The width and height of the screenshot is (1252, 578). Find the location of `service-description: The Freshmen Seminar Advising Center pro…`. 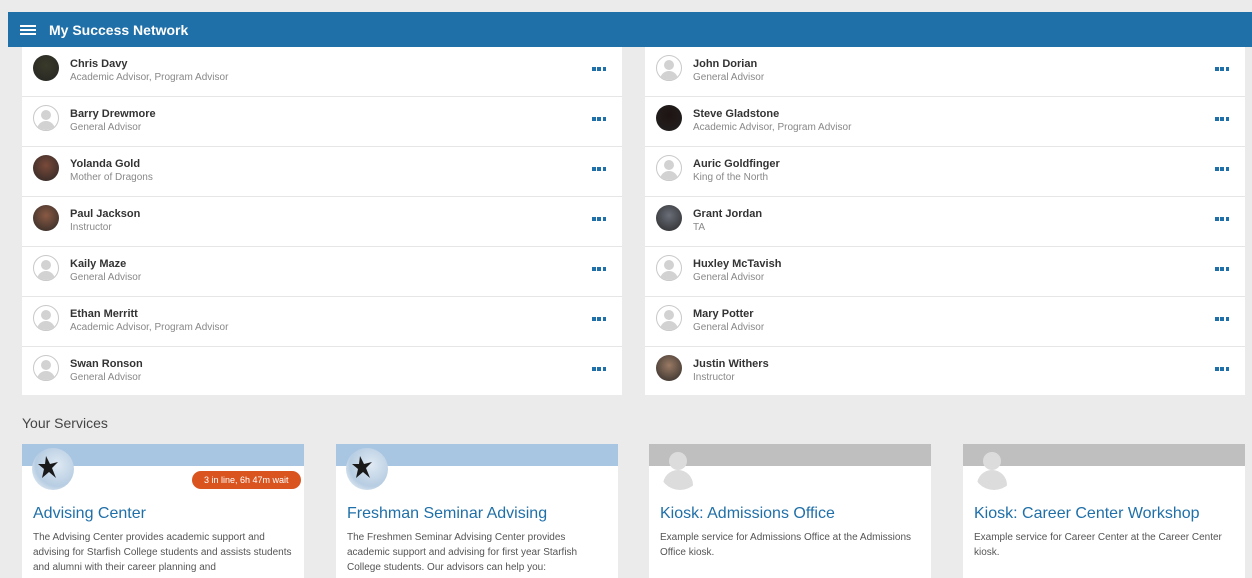

service-description: The Freshmen Seminar Advising Center pro… is located at coordinates (462, 552).